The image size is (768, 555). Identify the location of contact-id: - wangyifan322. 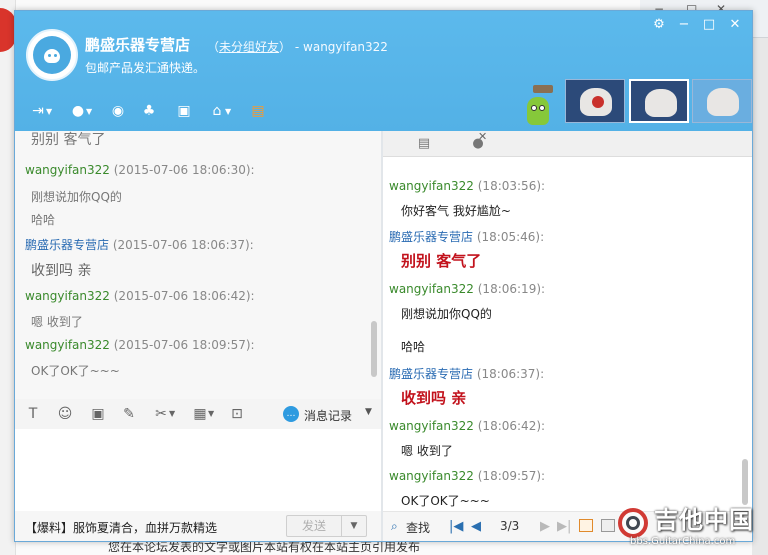
(341, 47).